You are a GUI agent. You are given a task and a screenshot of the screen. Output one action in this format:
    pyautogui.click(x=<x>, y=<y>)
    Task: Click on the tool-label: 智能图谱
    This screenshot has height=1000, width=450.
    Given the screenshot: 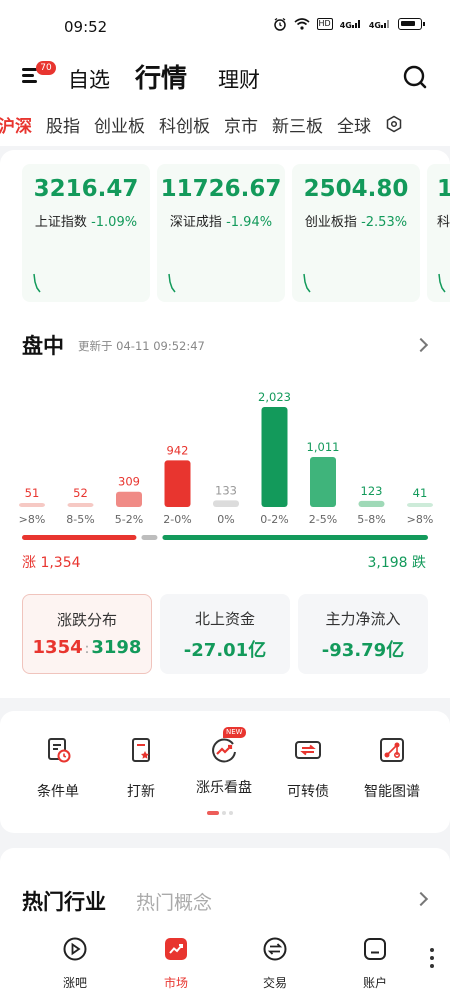 What is the action you would take?
    pyautogui.click(x=392, y=792)
    